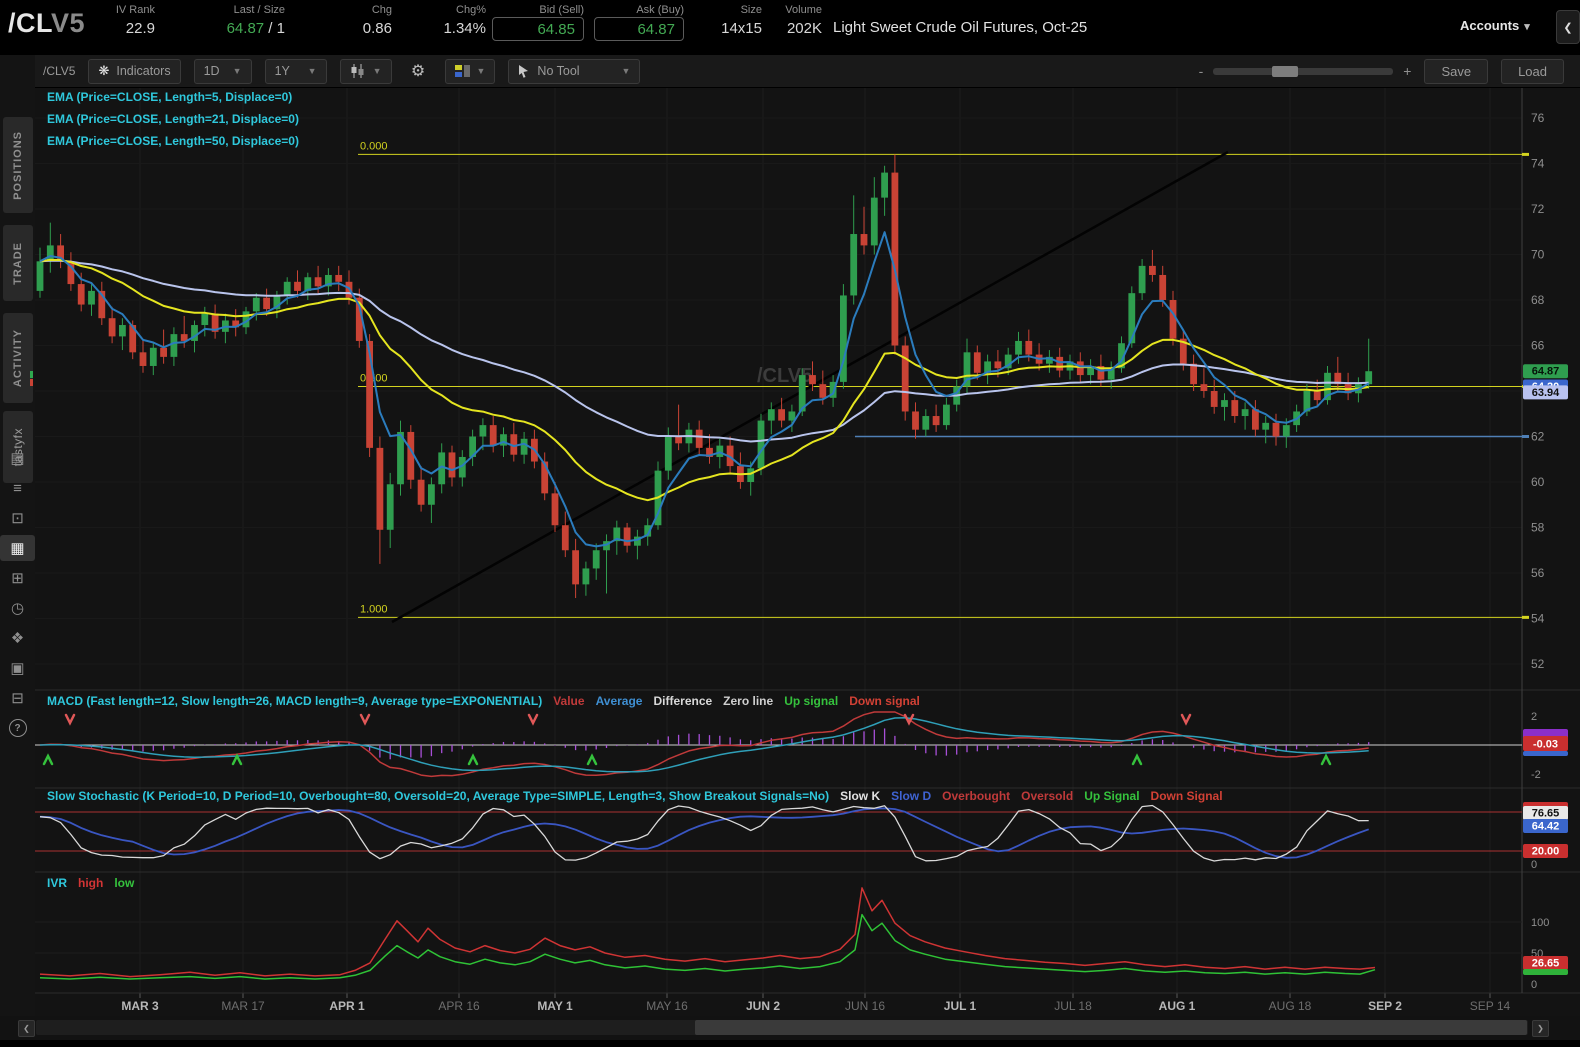 The height and width of the screenshot is (1047, 1580). I want to click on stoch-d-badge-text: 64.42, so click(1546, 827).